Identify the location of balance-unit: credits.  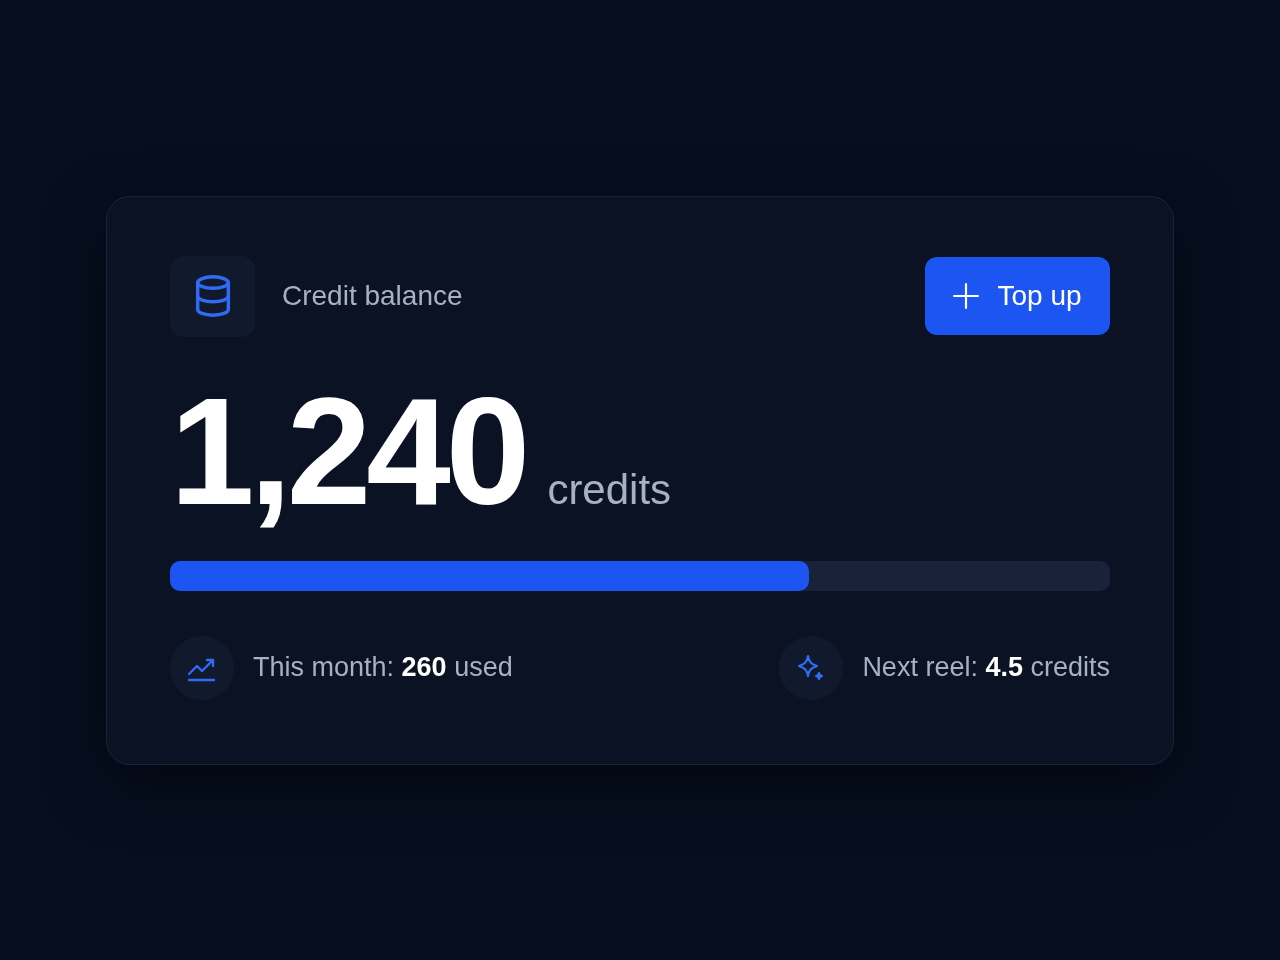
(609, 489).